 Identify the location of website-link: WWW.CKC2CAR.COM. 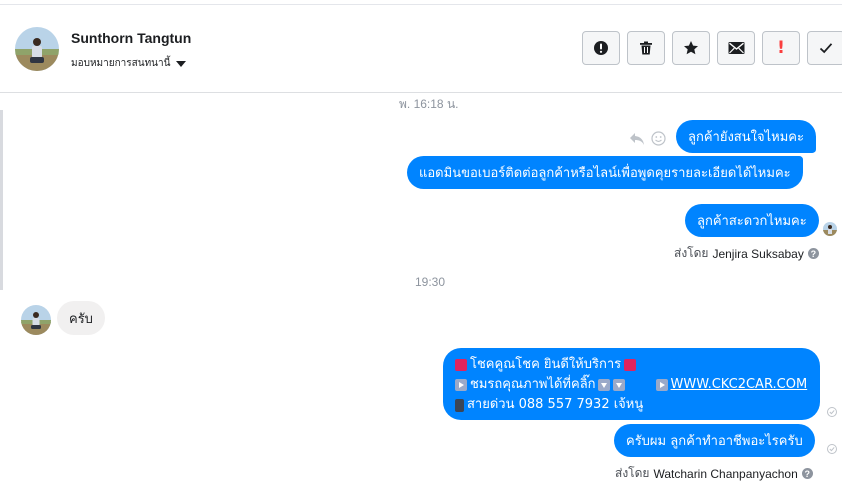
(739, 385).